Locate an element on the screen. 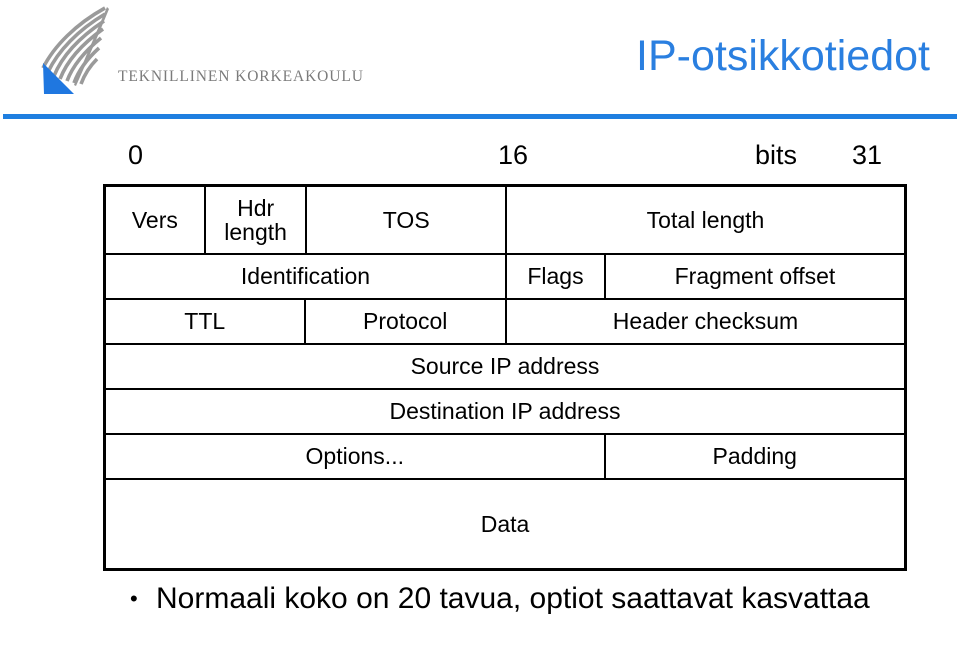 This screenshot has height=656, width=960. logo-wordmark: TEKNILLINEN KORKEAKOULU is located at coordinates (241, 76).